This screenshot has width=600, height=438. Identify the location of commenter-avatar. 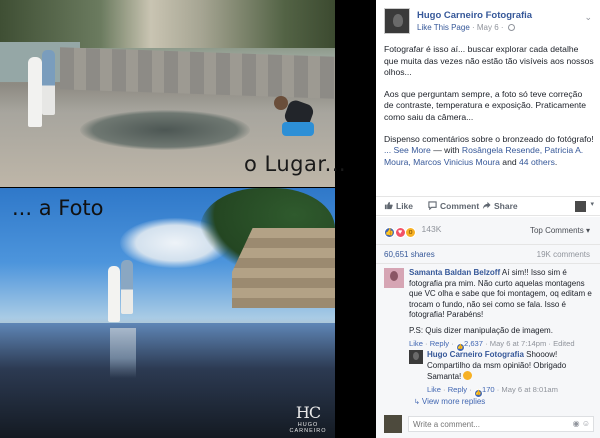
(394, 278).